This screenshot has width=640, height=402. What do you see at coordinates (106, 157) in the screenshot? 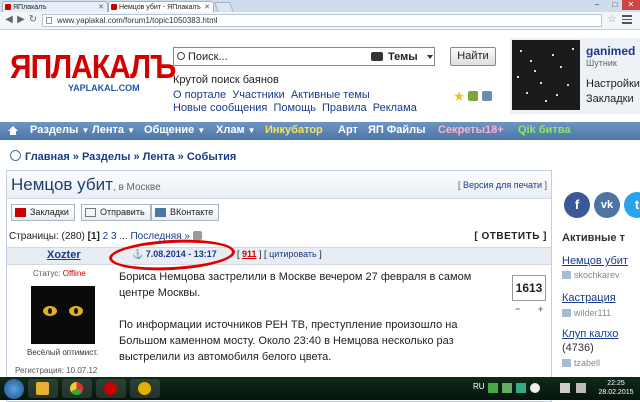
I see `breadcrumb-sections: Разделы` at bounding box center [106, 157].